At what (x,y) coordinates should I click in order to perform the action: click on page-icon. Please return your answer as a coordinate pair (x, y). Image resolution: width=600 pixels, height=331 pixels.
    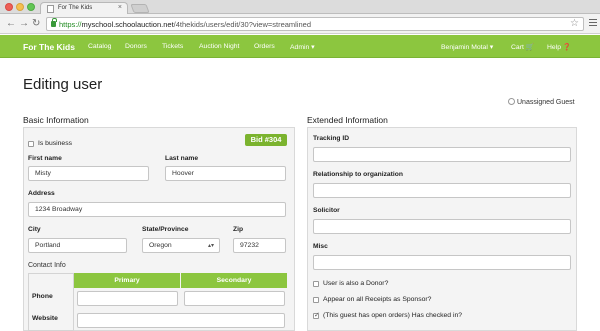
    Looking at the image, I should click on (50, 9).